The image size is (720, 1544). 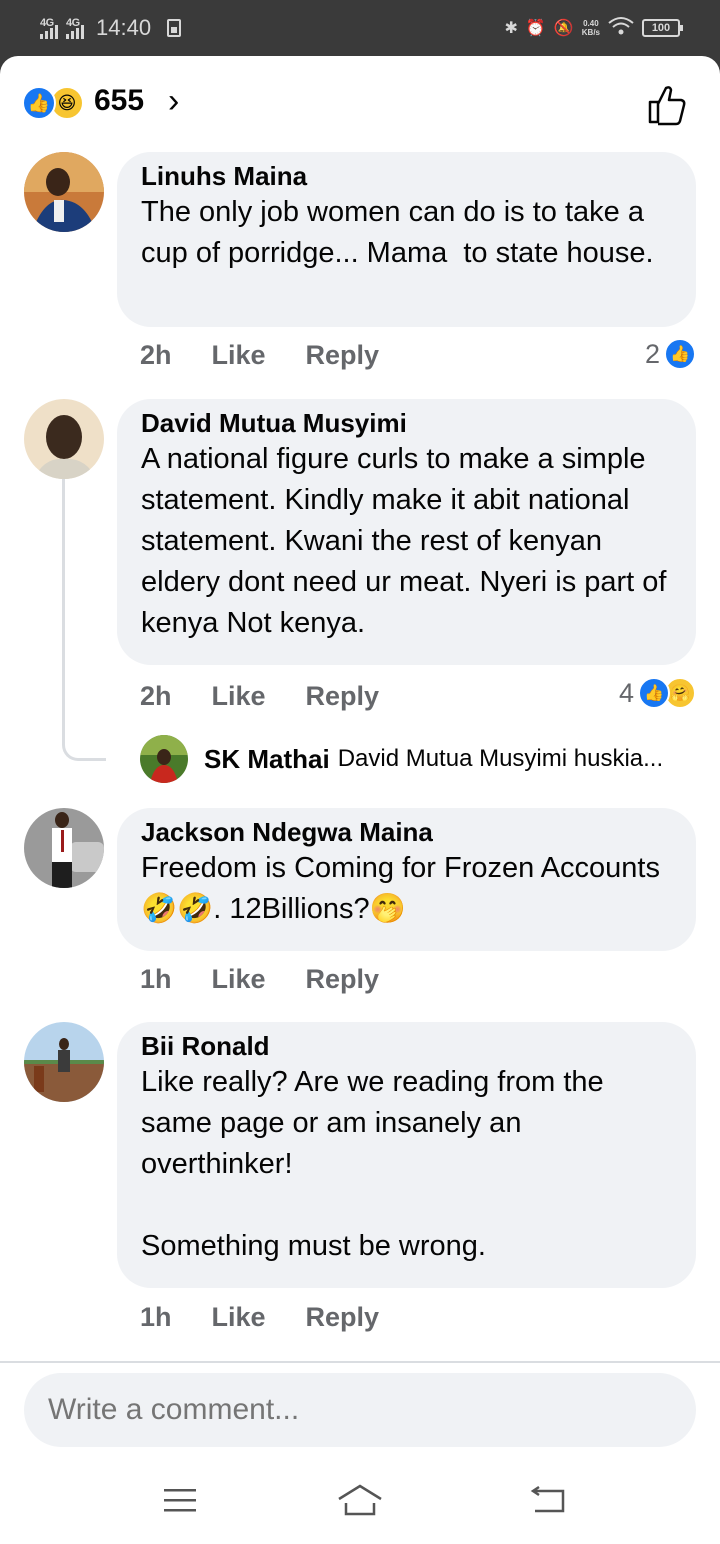 What do you see at coordinates (180, 1500) in the screenshot?
I see `menu-icon` at bounding box center [180, 1500].